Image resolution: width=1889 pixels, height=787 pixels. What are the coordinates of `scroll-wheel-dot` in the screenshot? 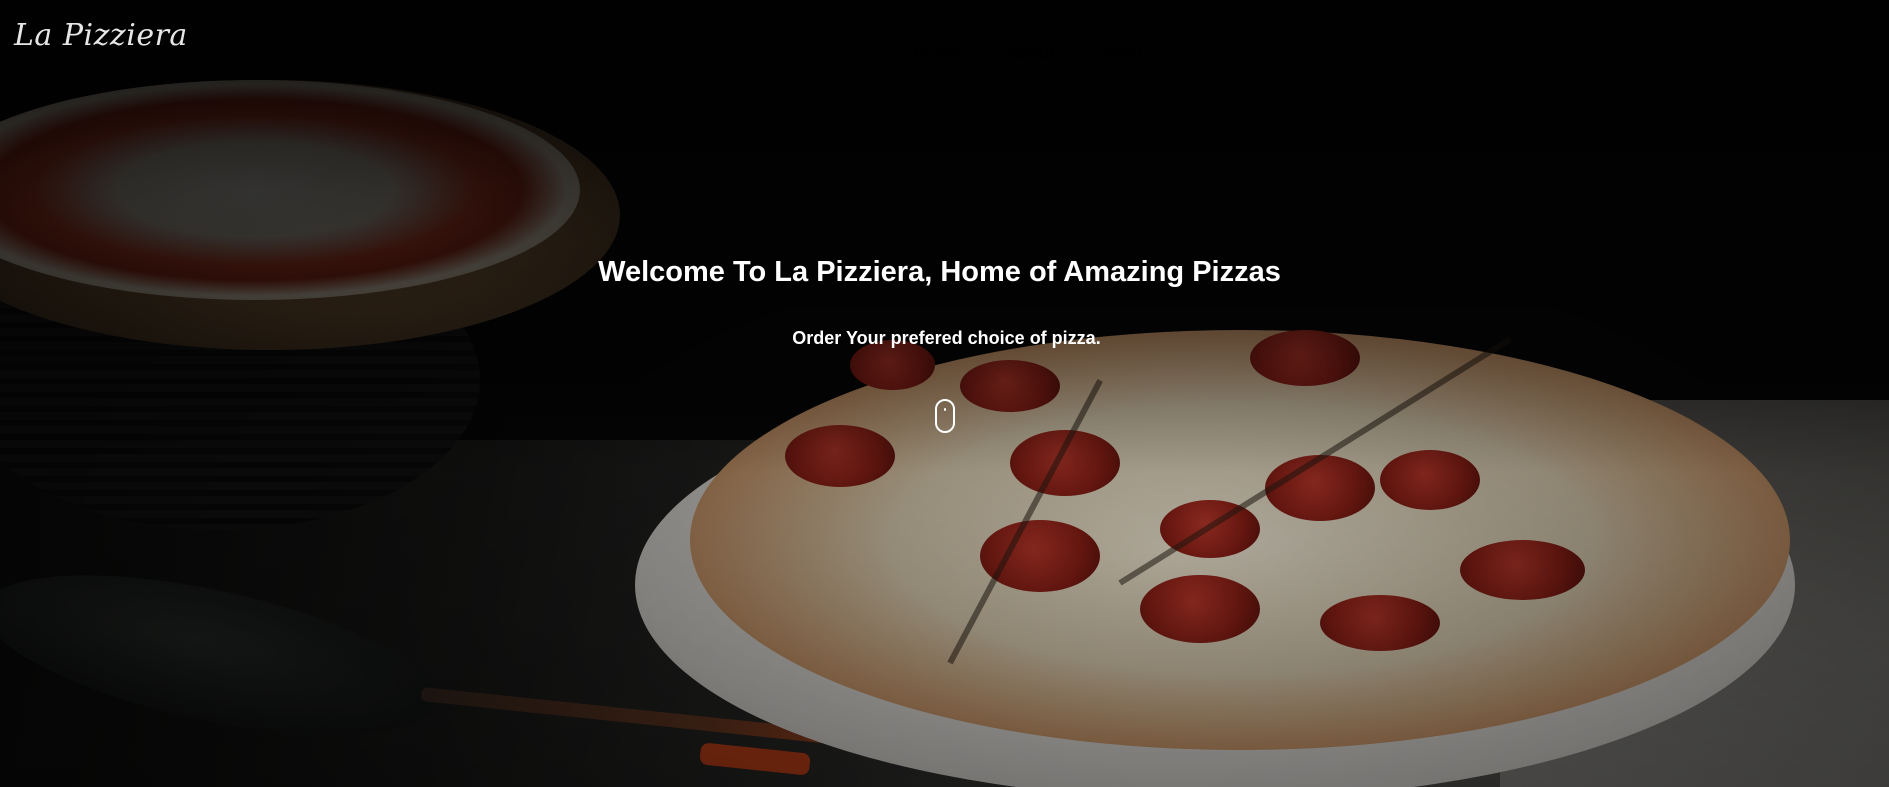 It's located at (945, 409).